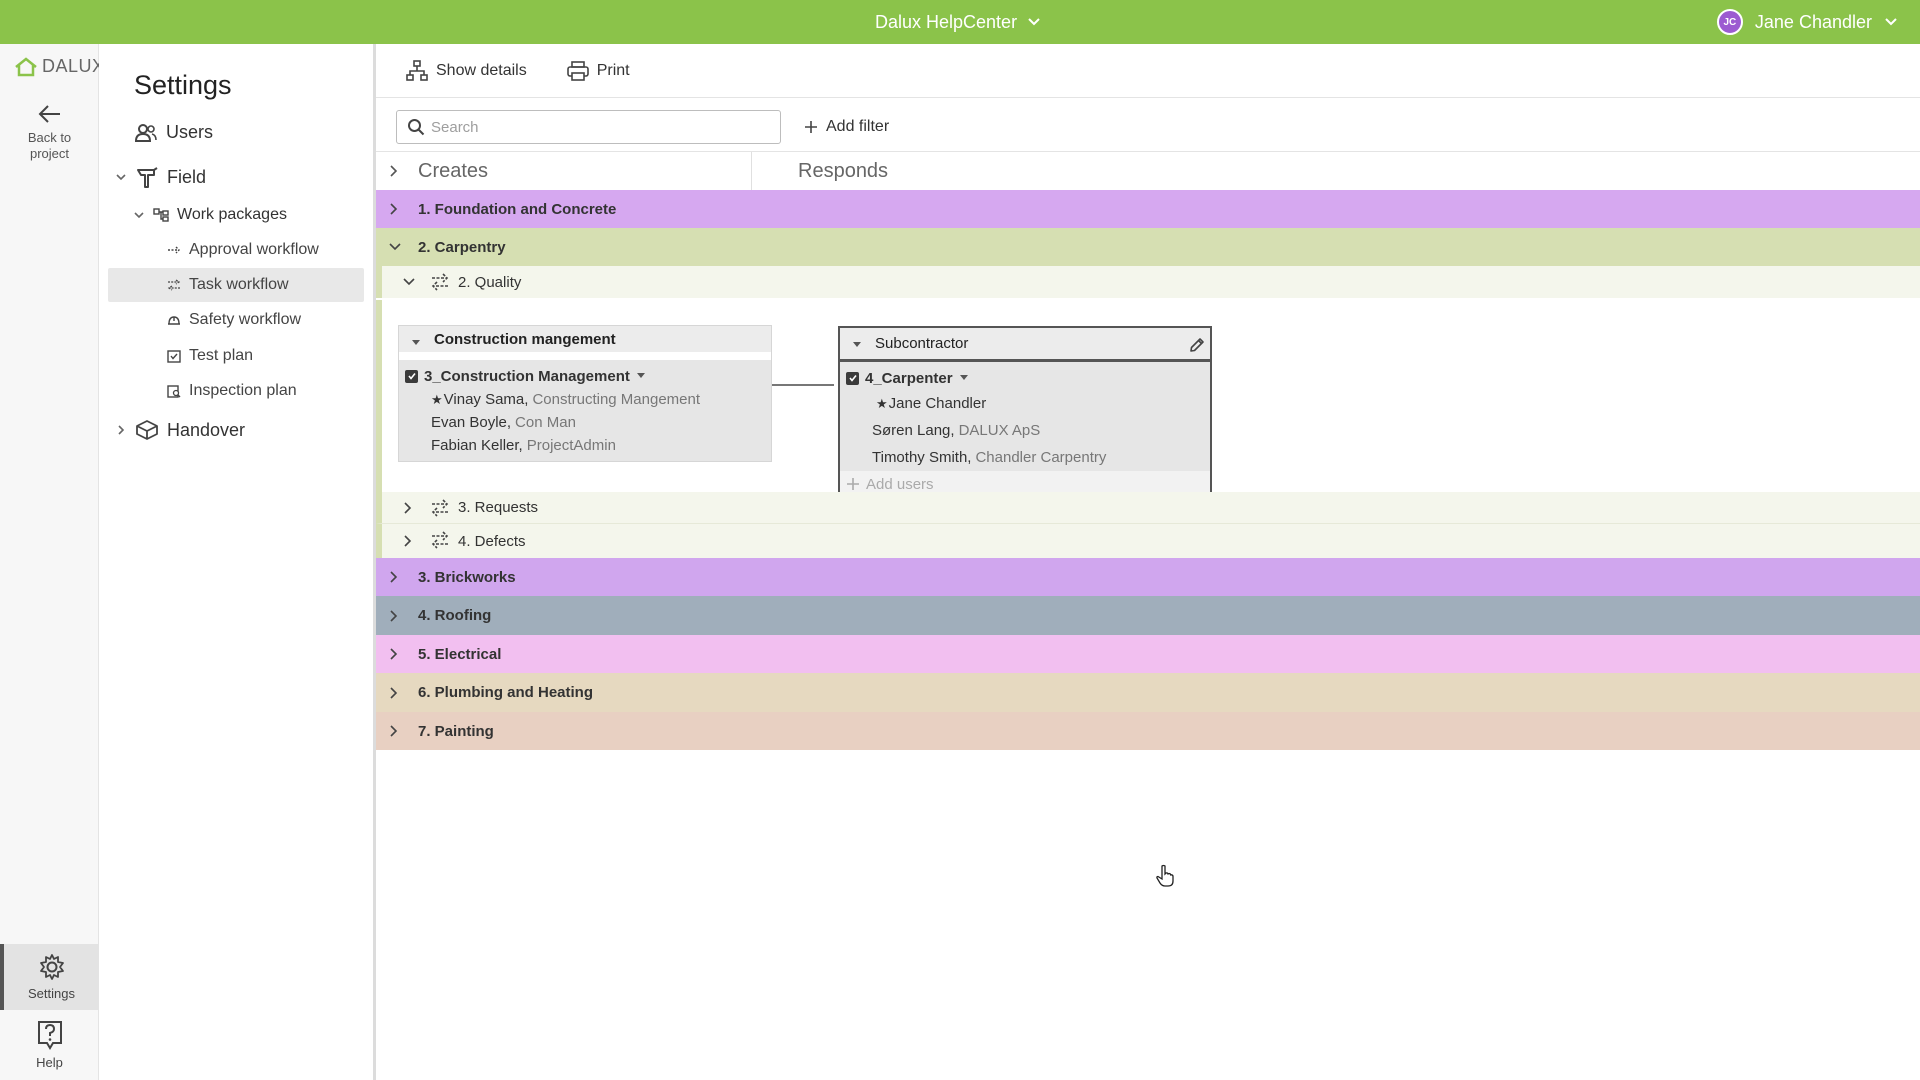 The image size is (1920, 1080). What do you see at coordinates (1025, 378) in the screenshot?
I see `role-group: 4_Carpenter` at bounding box center [1025, 378].